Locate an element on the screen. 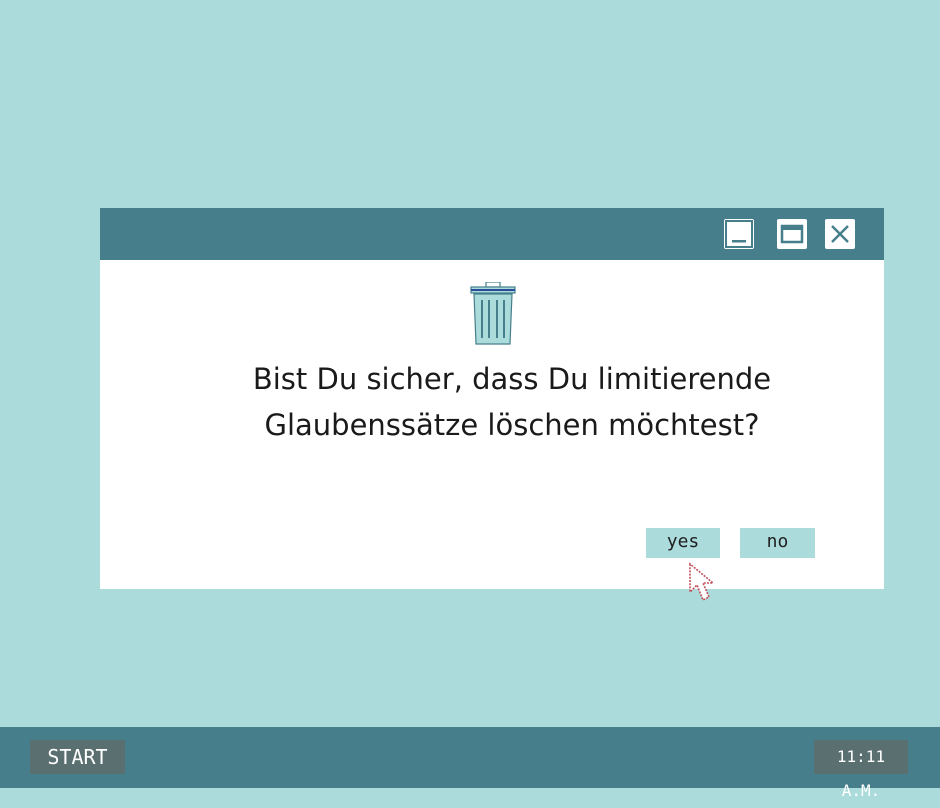 The height and width of the screenshot is (808, 940). close-icon is located at coordinates (840, 234).